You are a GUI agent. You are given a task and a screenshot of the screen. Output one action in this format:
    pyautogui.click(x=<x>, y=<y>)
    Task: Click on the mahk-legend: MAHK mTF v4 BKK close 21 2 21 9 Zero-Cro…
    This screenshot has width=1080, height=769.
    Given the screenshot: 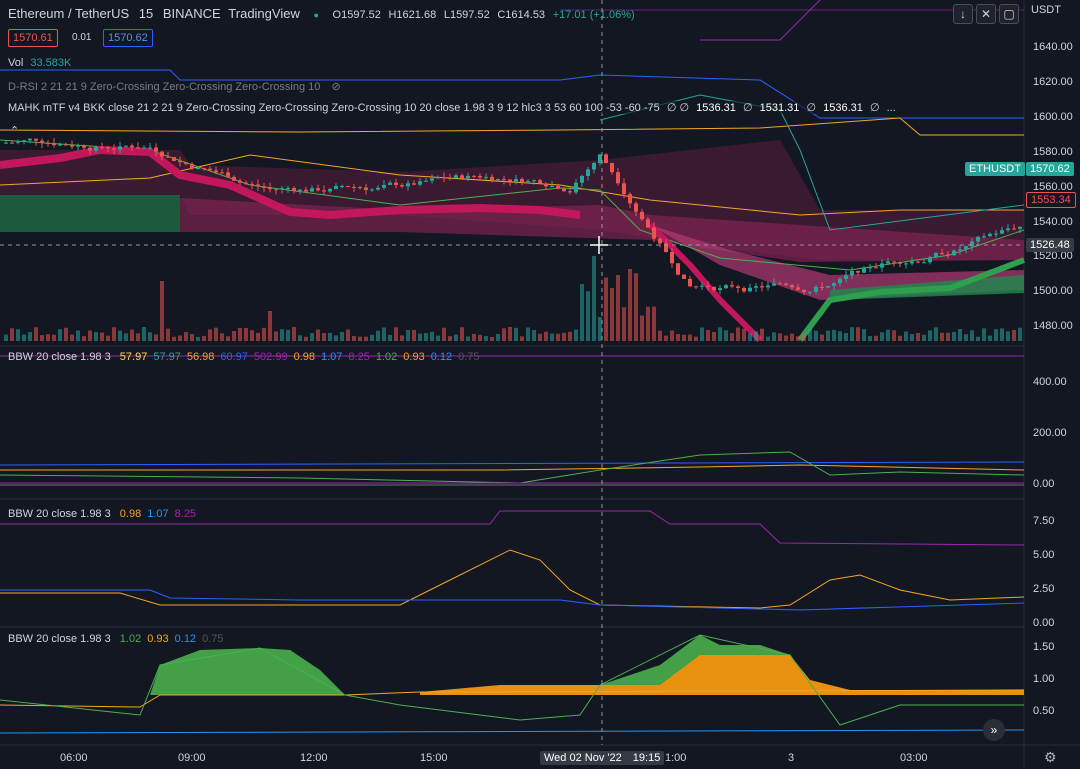 What is the action you would take?
    pyautogui.click(x=452, y=107)
    